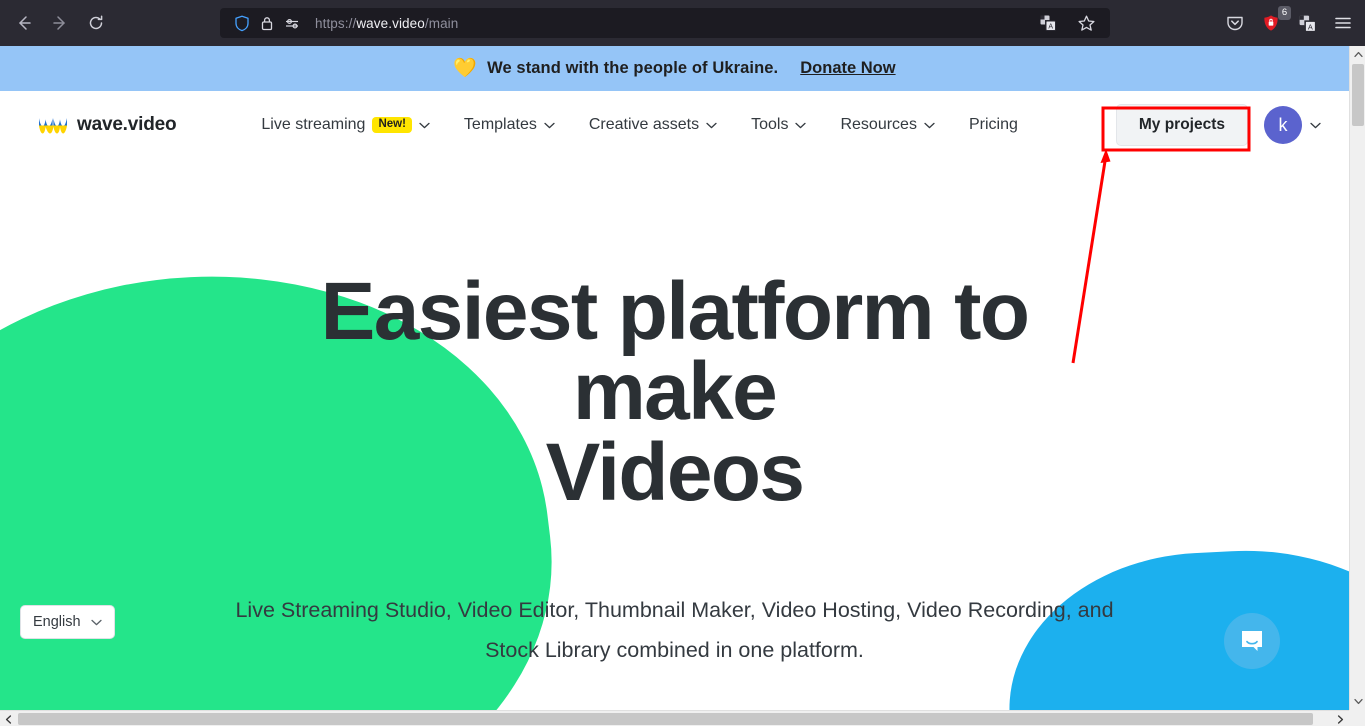 This screenshot has width=1365, height=727. I want to click on pocket-save-button, so click(1235, 23).